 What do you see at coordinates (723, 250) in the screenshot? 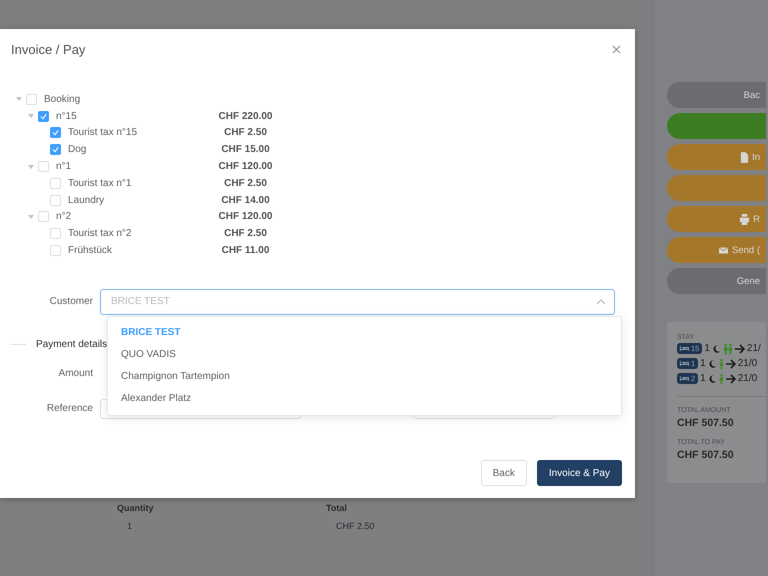
I see `envelope-icon` at bounding box center [723, 250].